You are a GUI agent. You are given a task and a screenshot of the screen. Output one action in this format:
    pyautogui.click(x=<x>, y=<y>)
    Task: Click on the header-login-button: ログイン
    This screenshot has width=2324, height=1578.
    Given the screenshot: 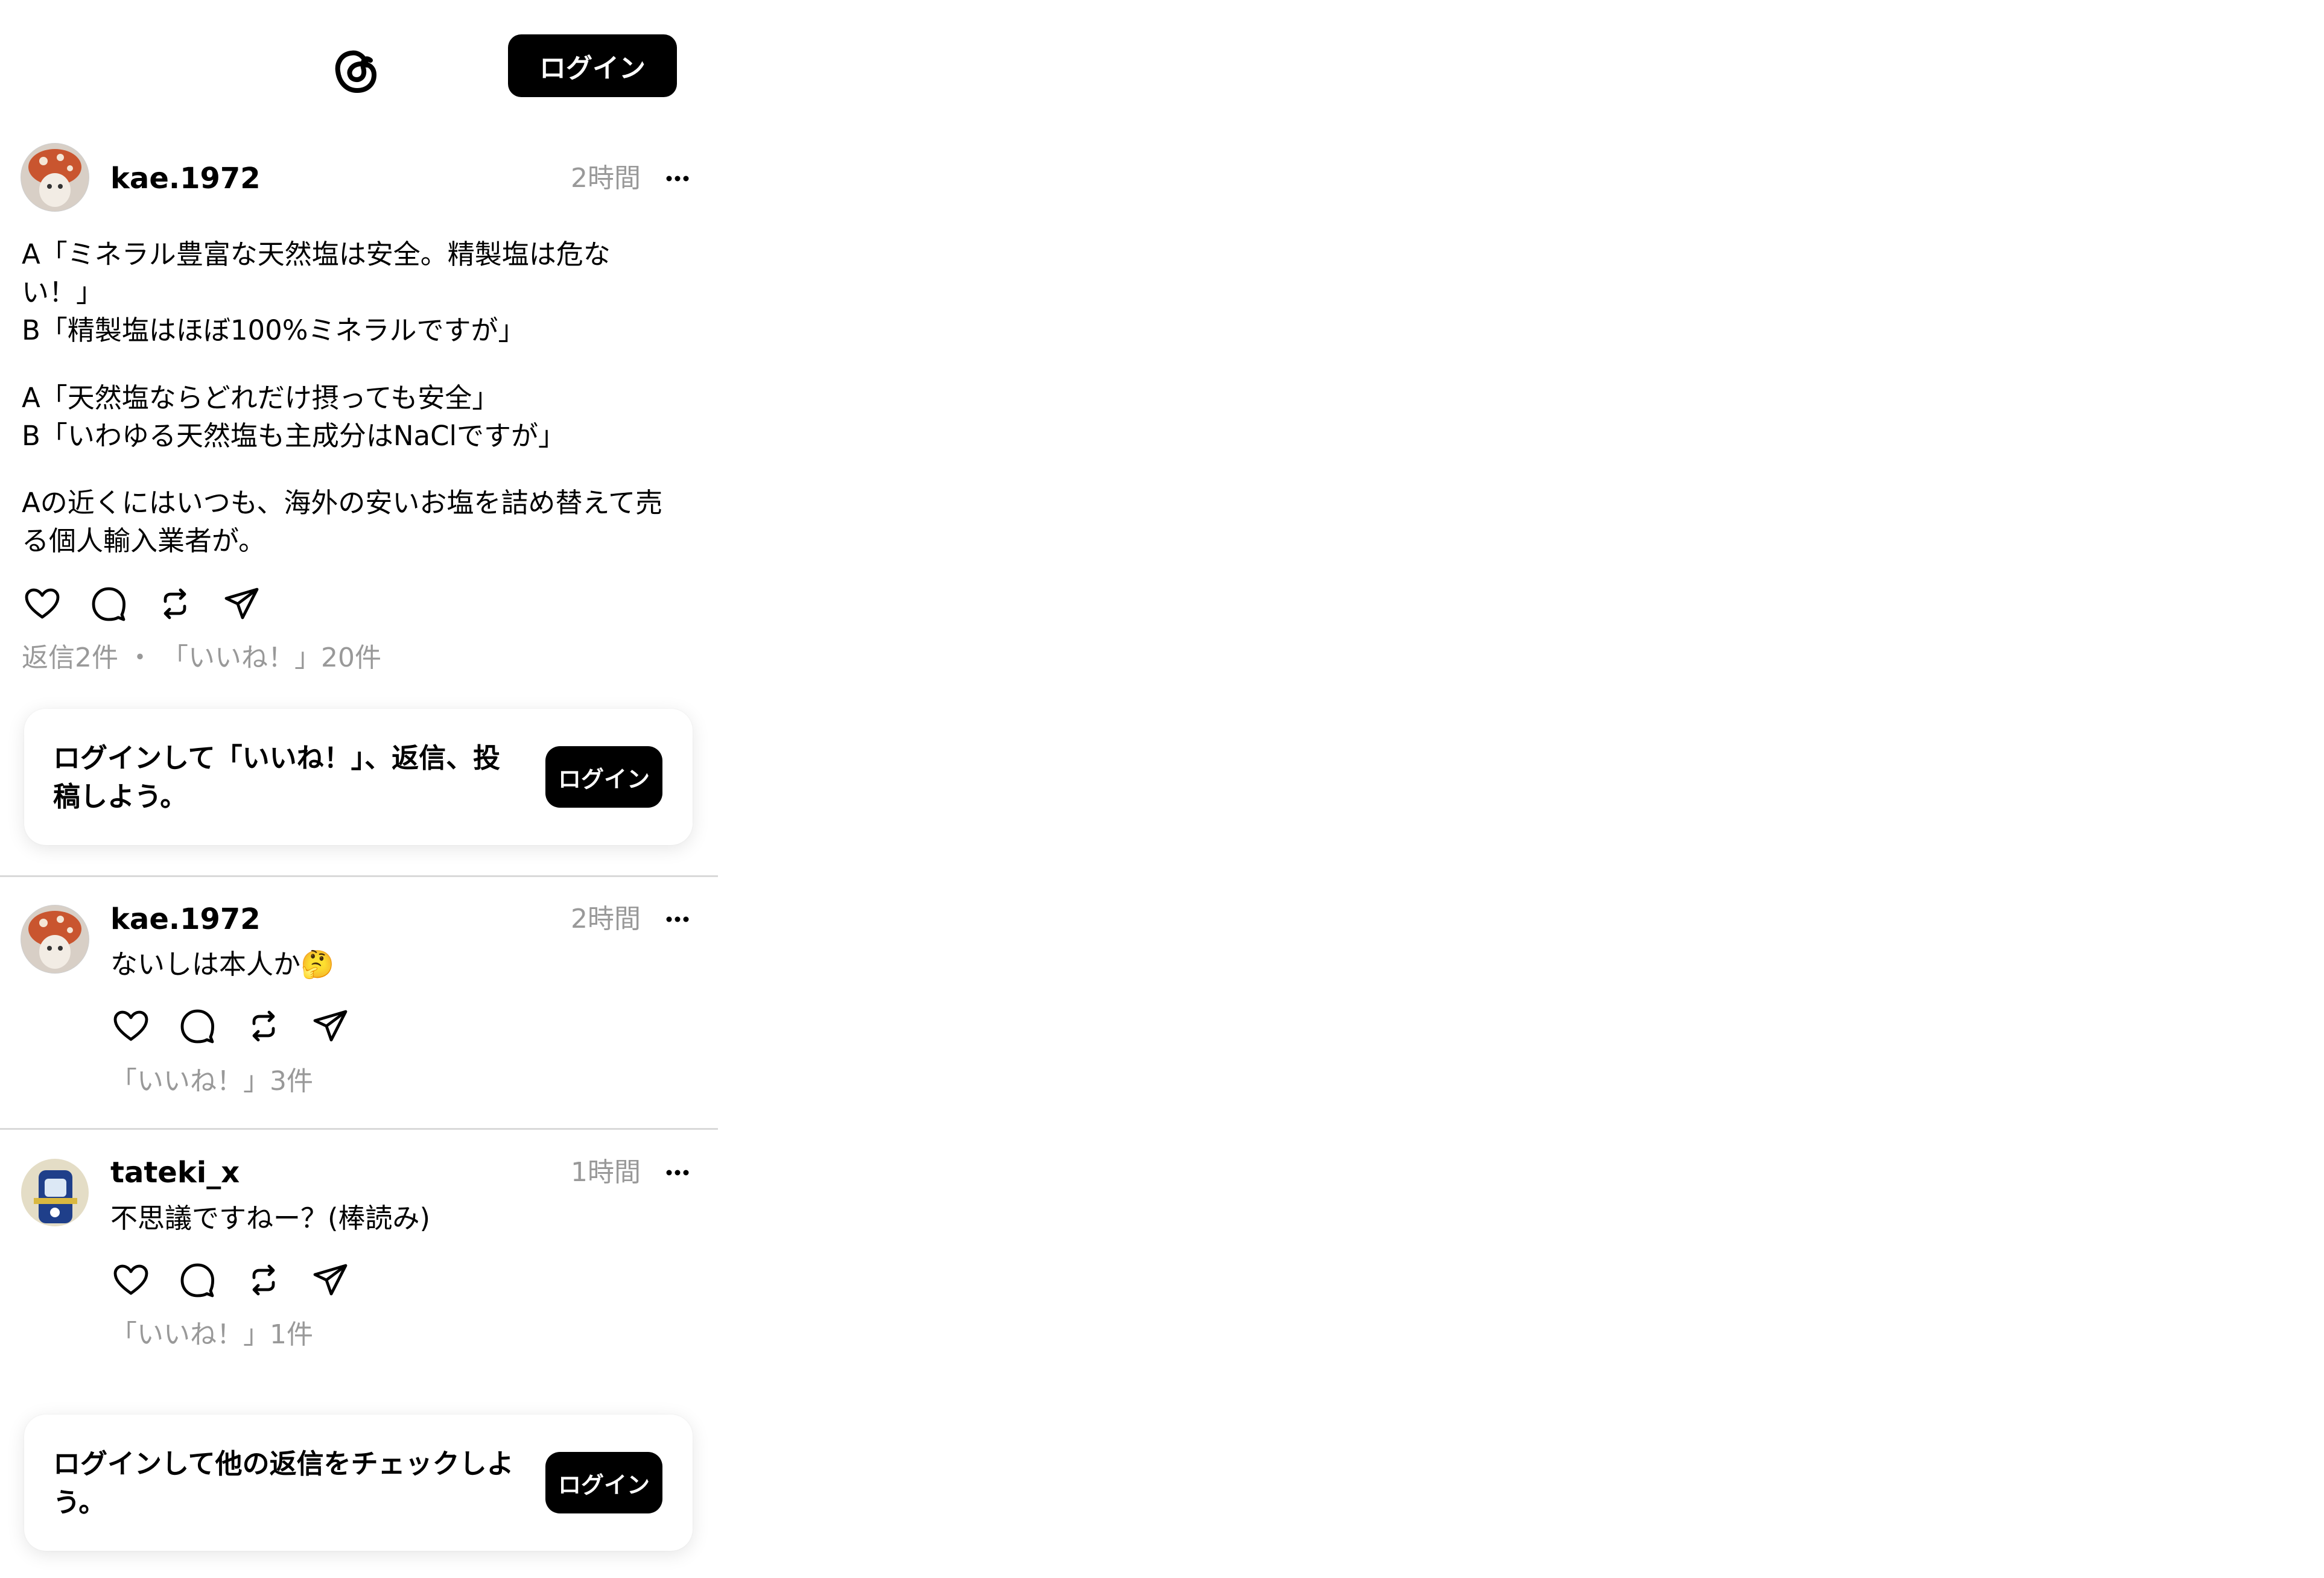 What is the action you would take?
    pyautogui.click(x=592, y=65)
    